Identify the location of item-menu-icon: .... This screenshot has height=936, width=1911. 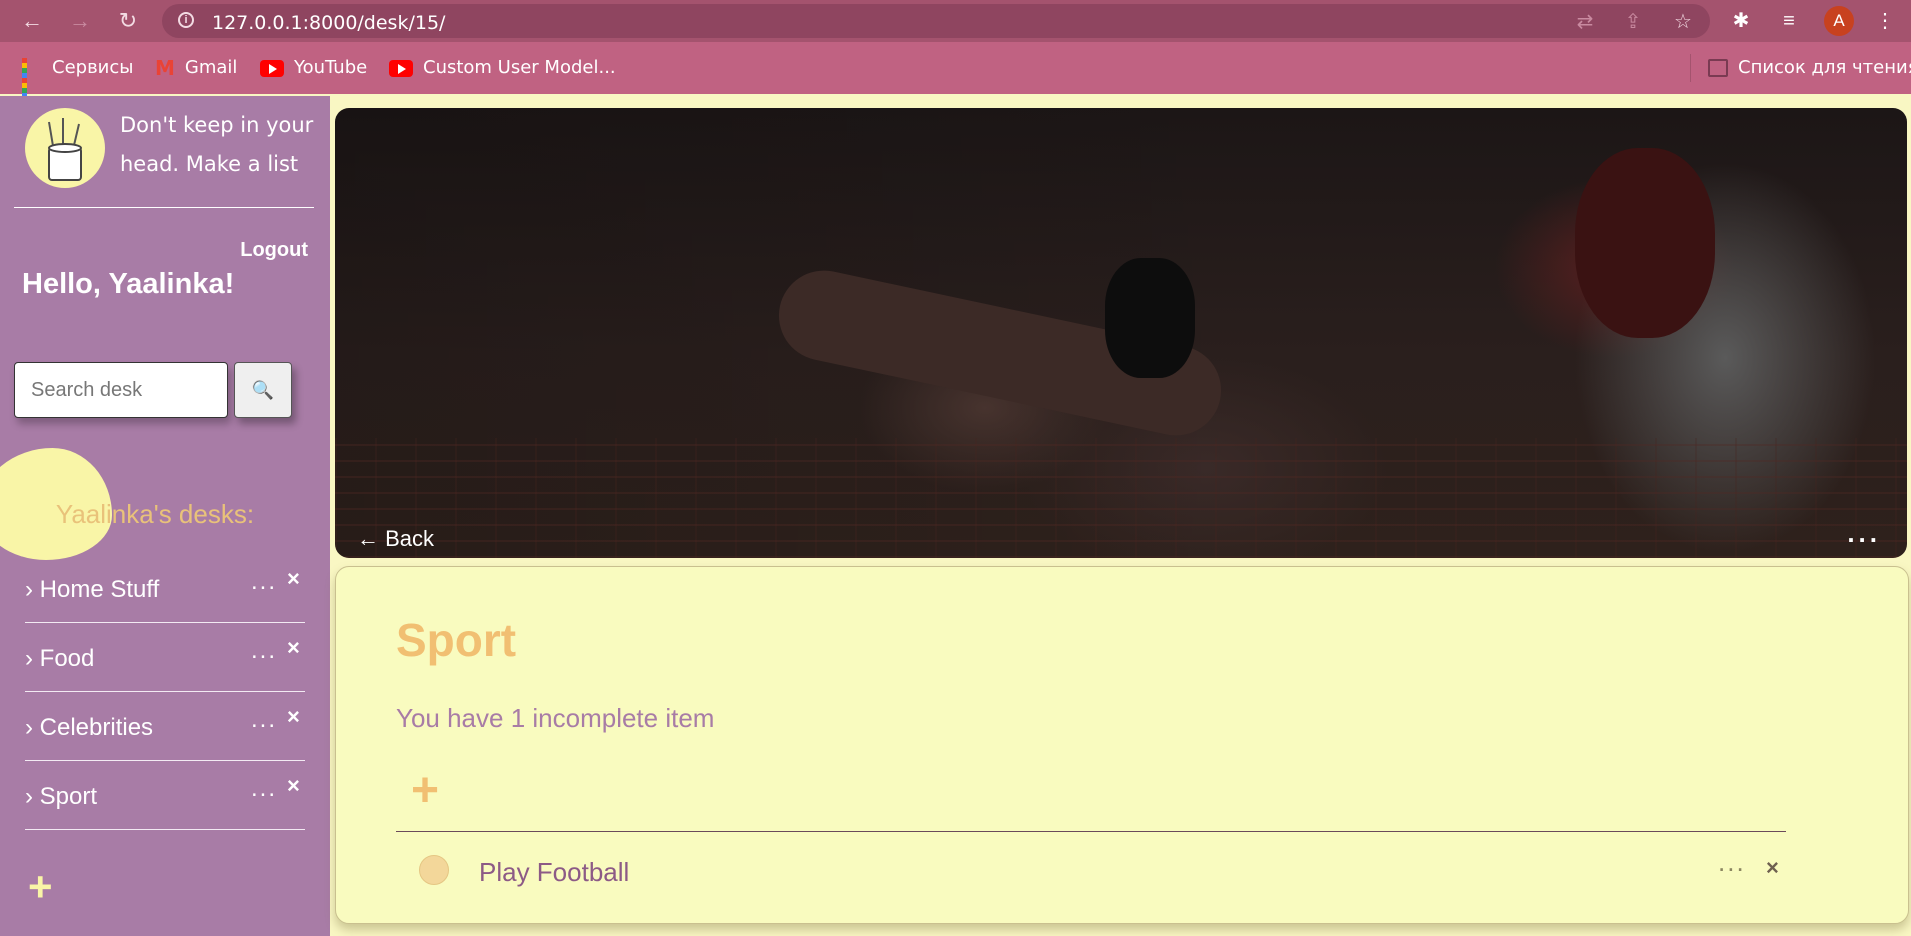
(1732, 862).